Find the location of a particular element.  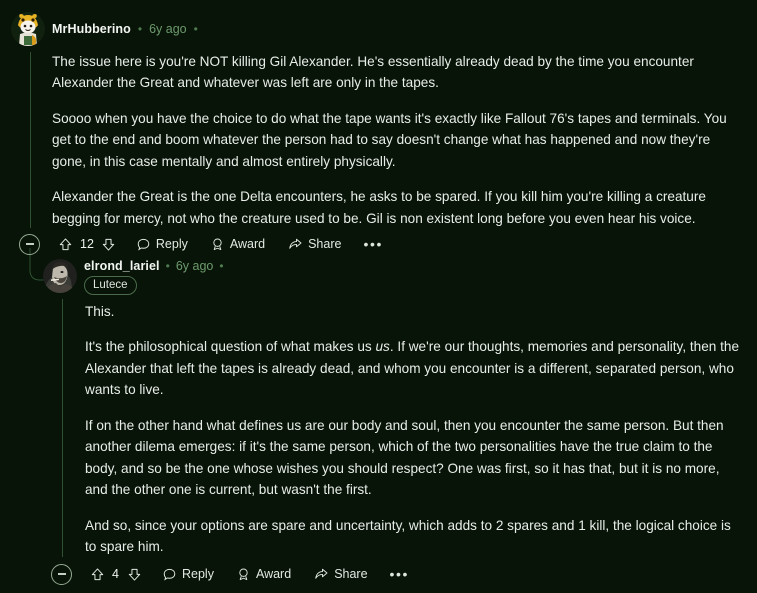

reply-header: elrond_lariel • 6y ago • Lutece is located at coordinates (133, 277).